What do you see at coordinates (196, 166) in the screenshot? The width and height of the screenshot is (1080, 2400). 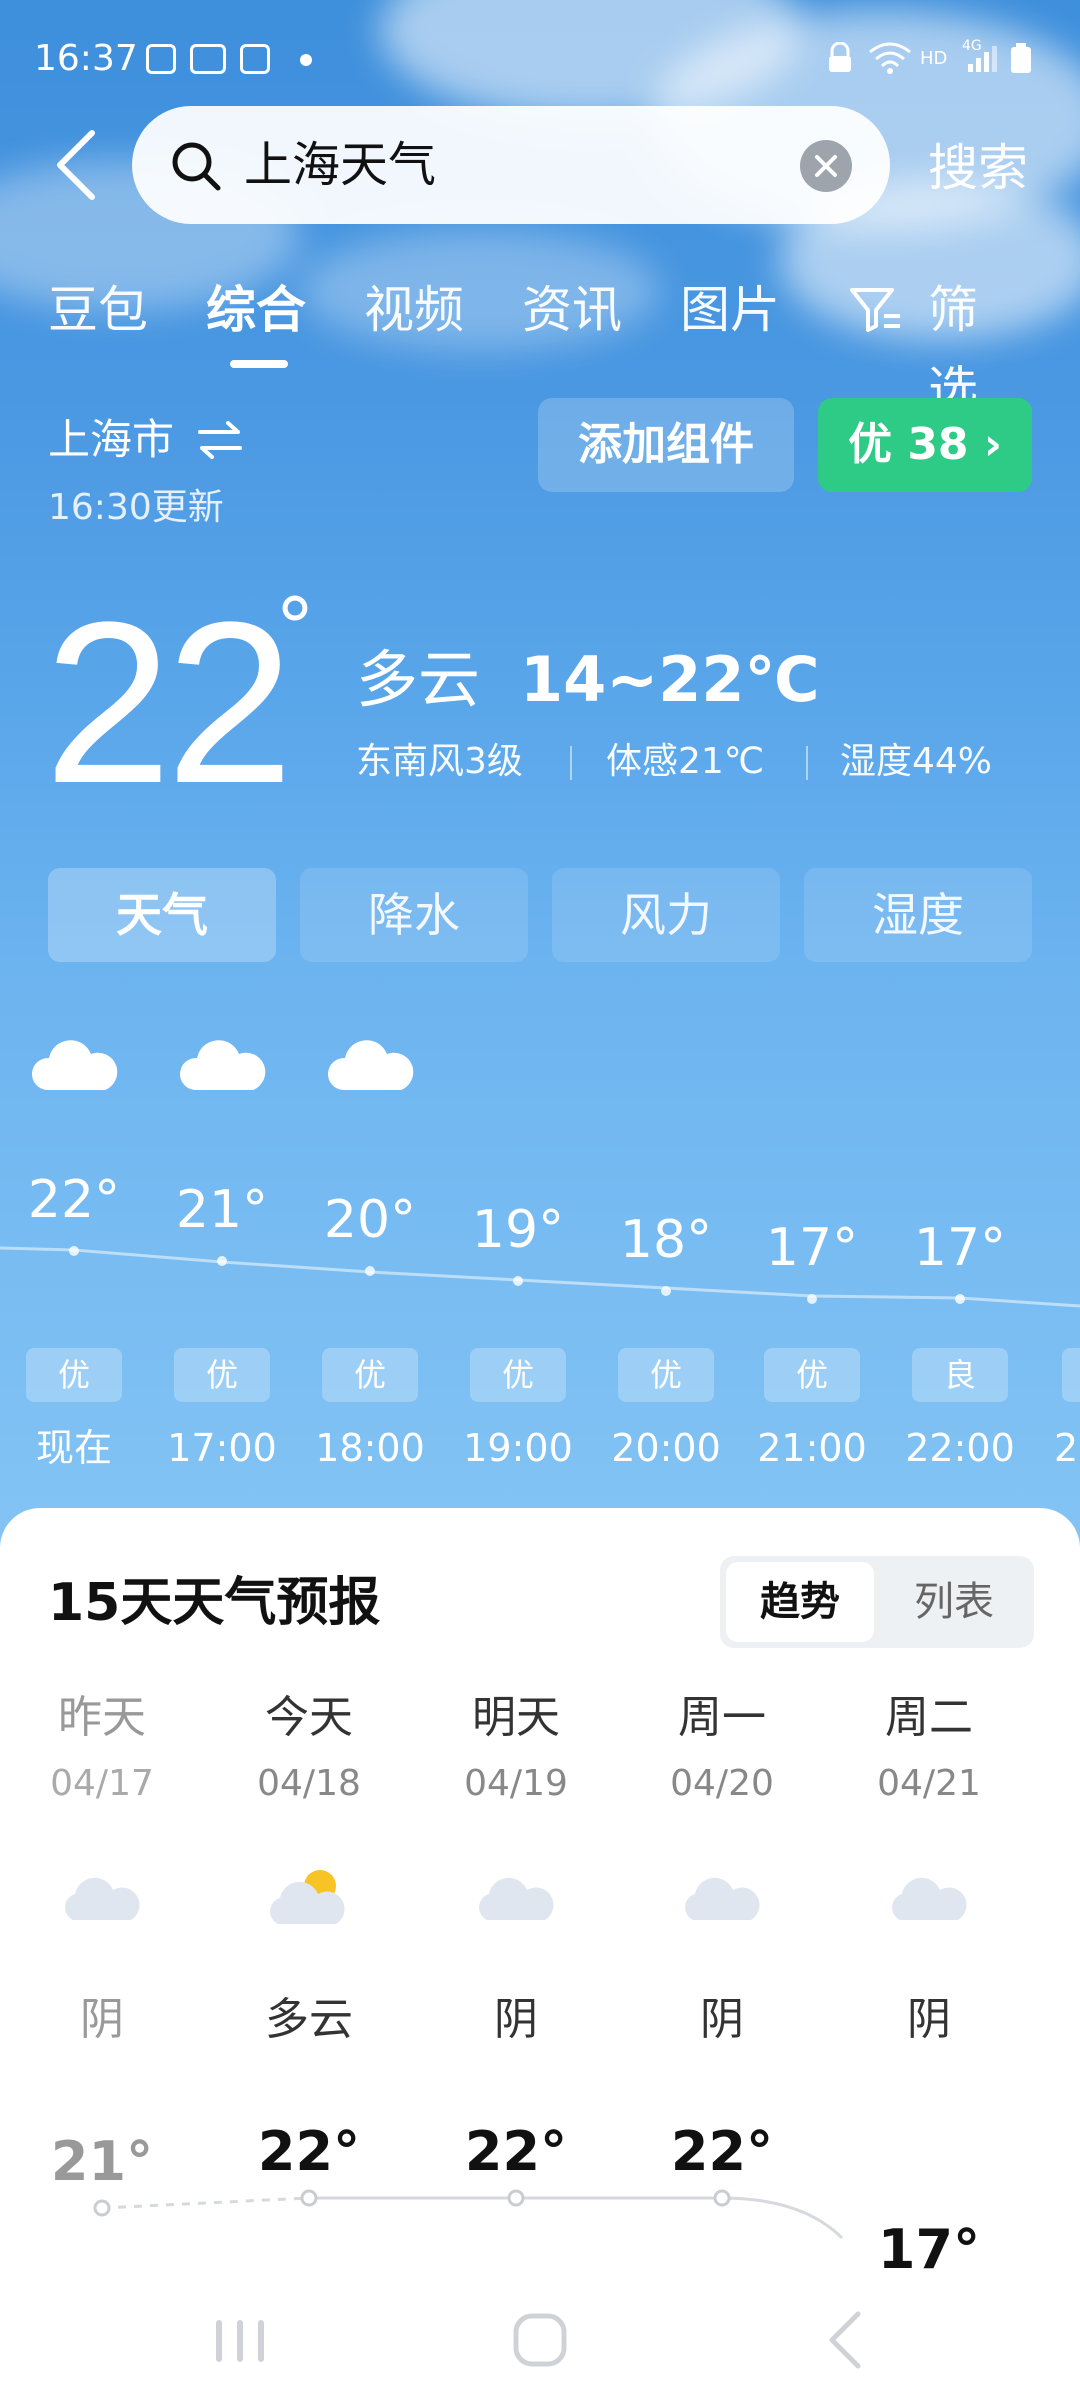 I see `search-icon` at bounding box center [196, 166].